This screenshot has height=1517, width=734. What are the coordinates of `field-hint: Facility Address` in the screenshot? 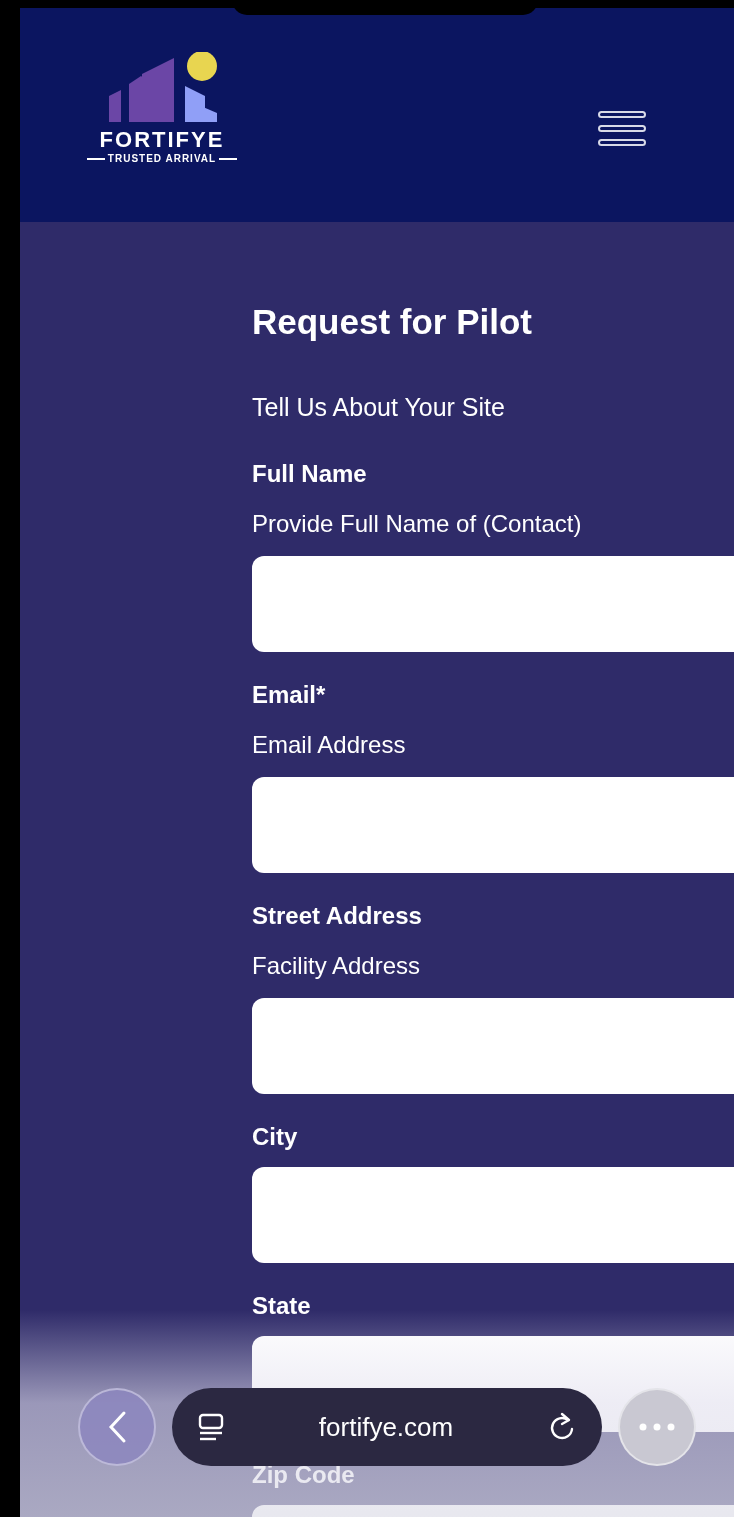 It's located at (336, 966).